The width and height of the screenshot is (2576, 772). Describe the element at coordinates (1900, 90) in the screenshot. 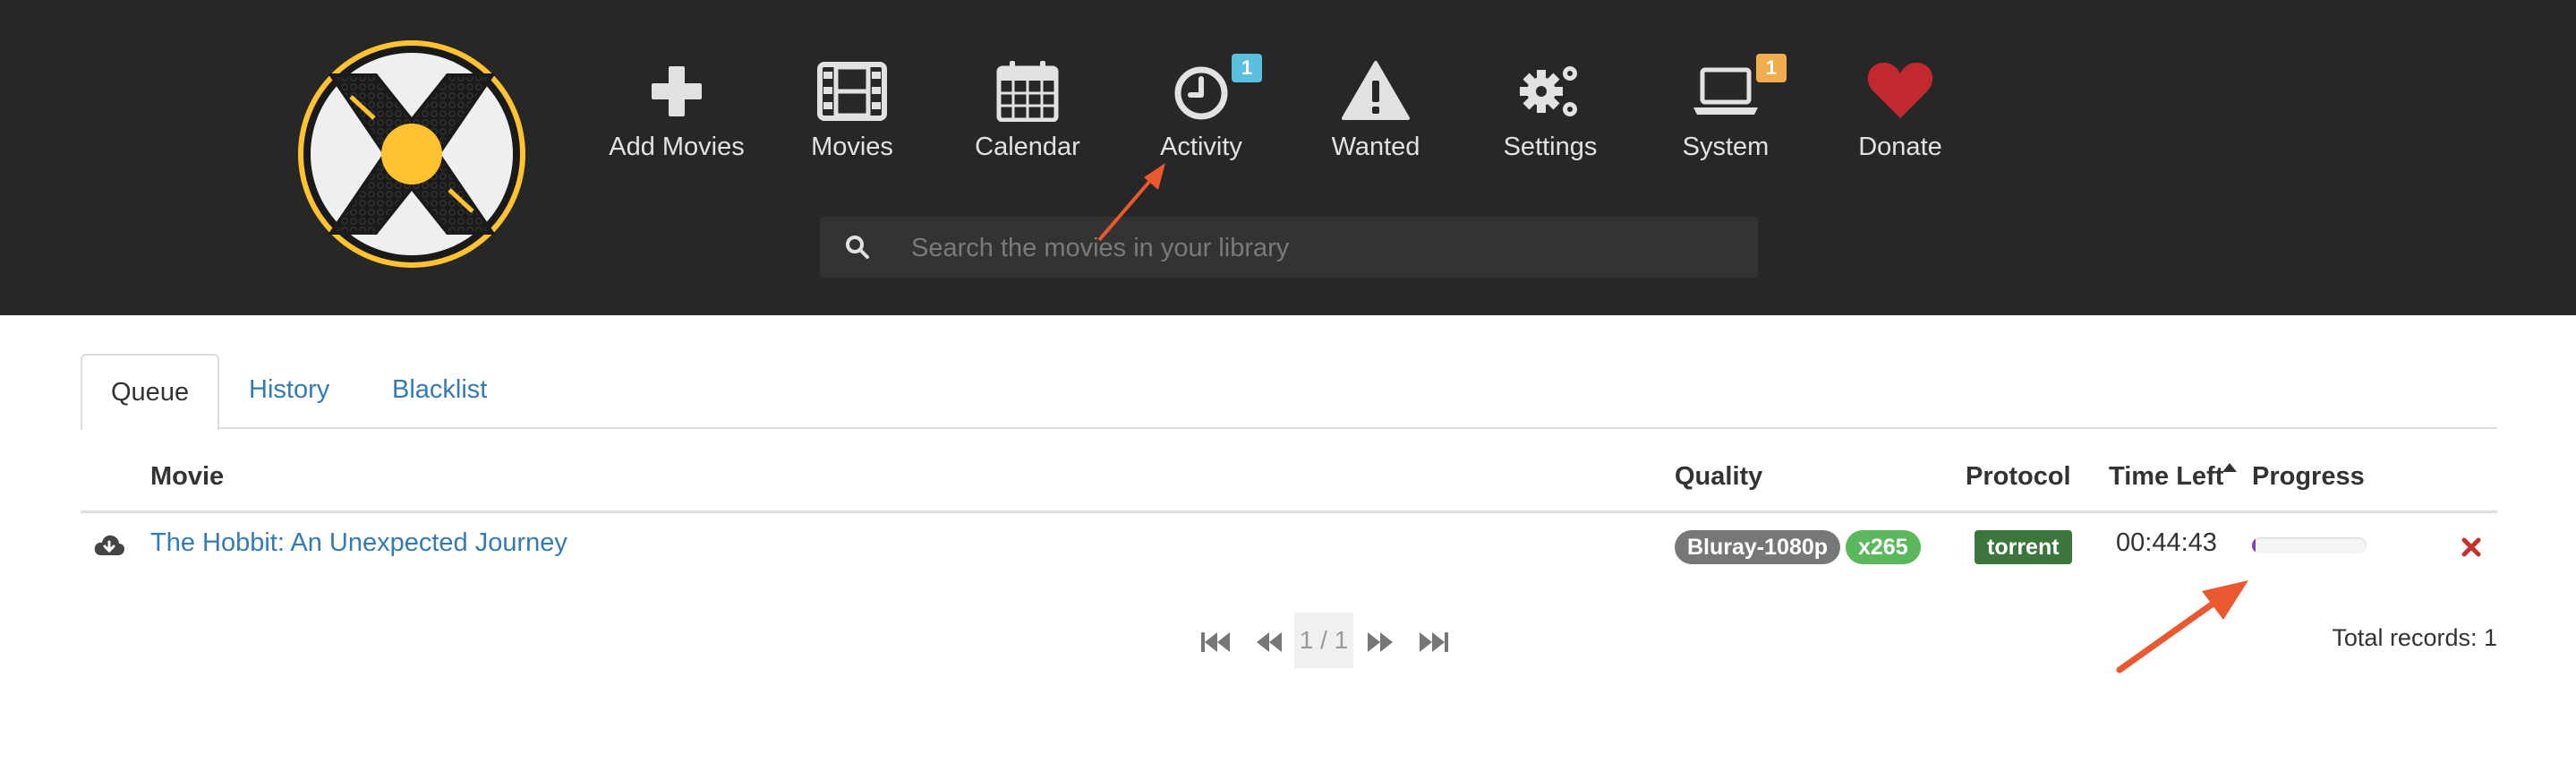

I see `heart-icon` at that location.